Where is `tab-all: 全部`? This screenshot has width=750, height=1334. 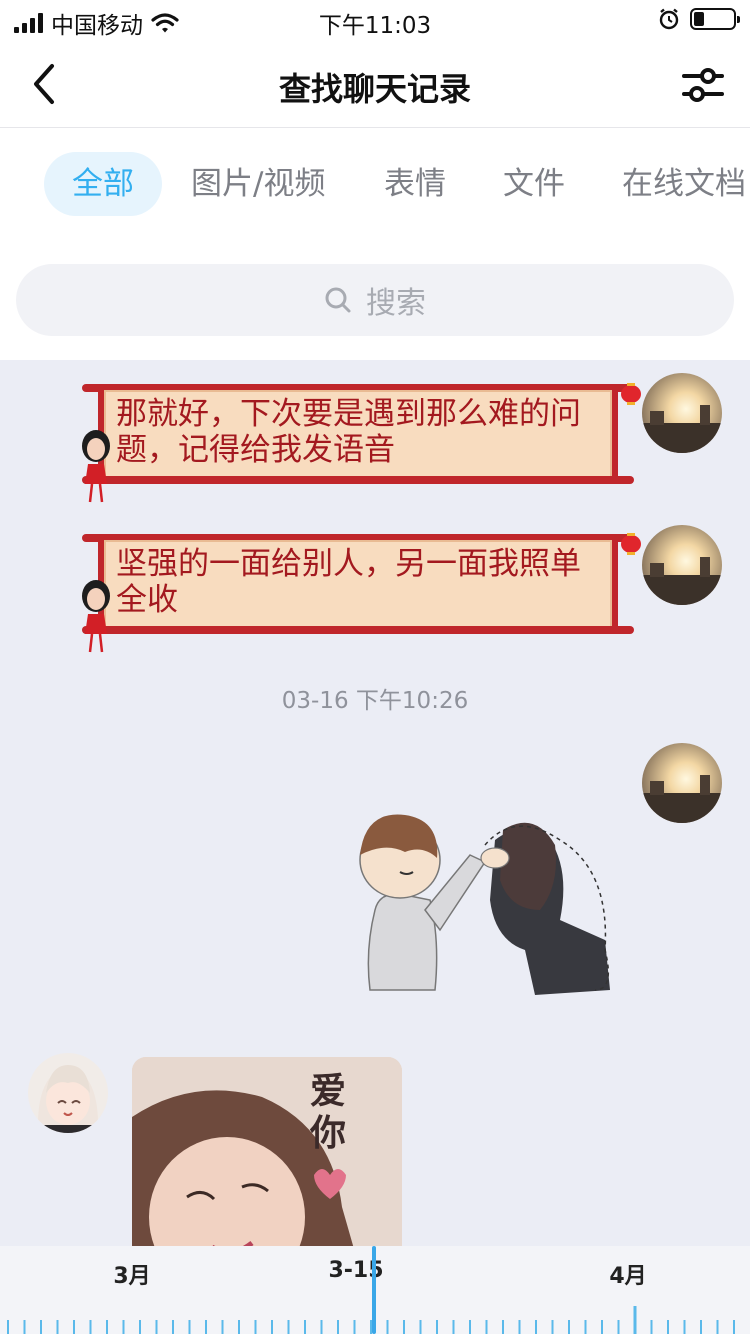
tab-all: 全部 is located at coordinates (103, 184).